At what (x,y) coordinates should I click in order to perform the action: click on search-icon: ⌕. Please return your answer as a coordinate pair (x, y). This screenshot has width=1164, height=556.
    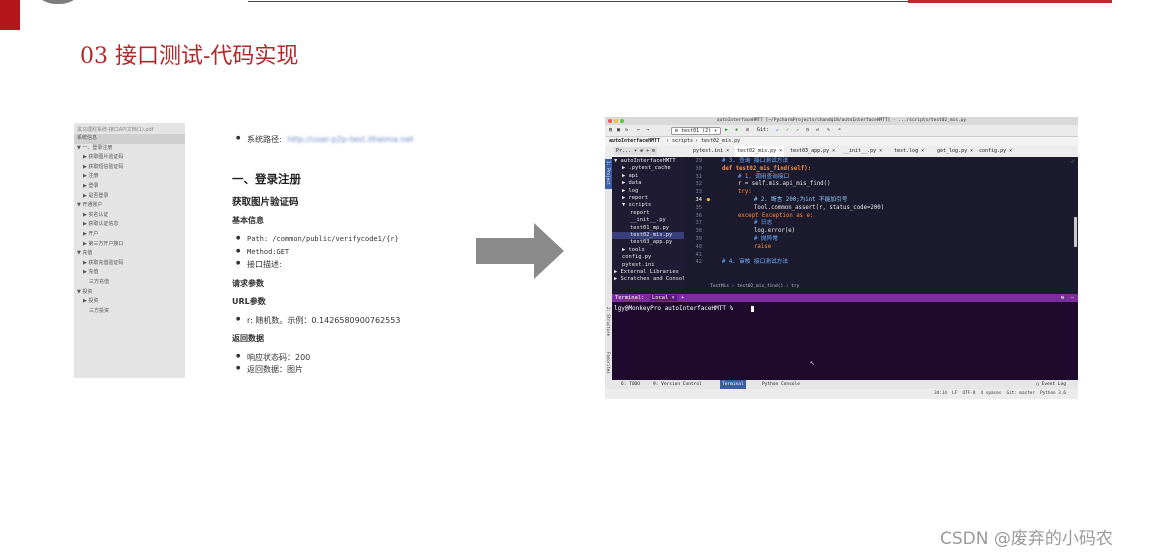
    Looking at the image, I should click on (839, 130).